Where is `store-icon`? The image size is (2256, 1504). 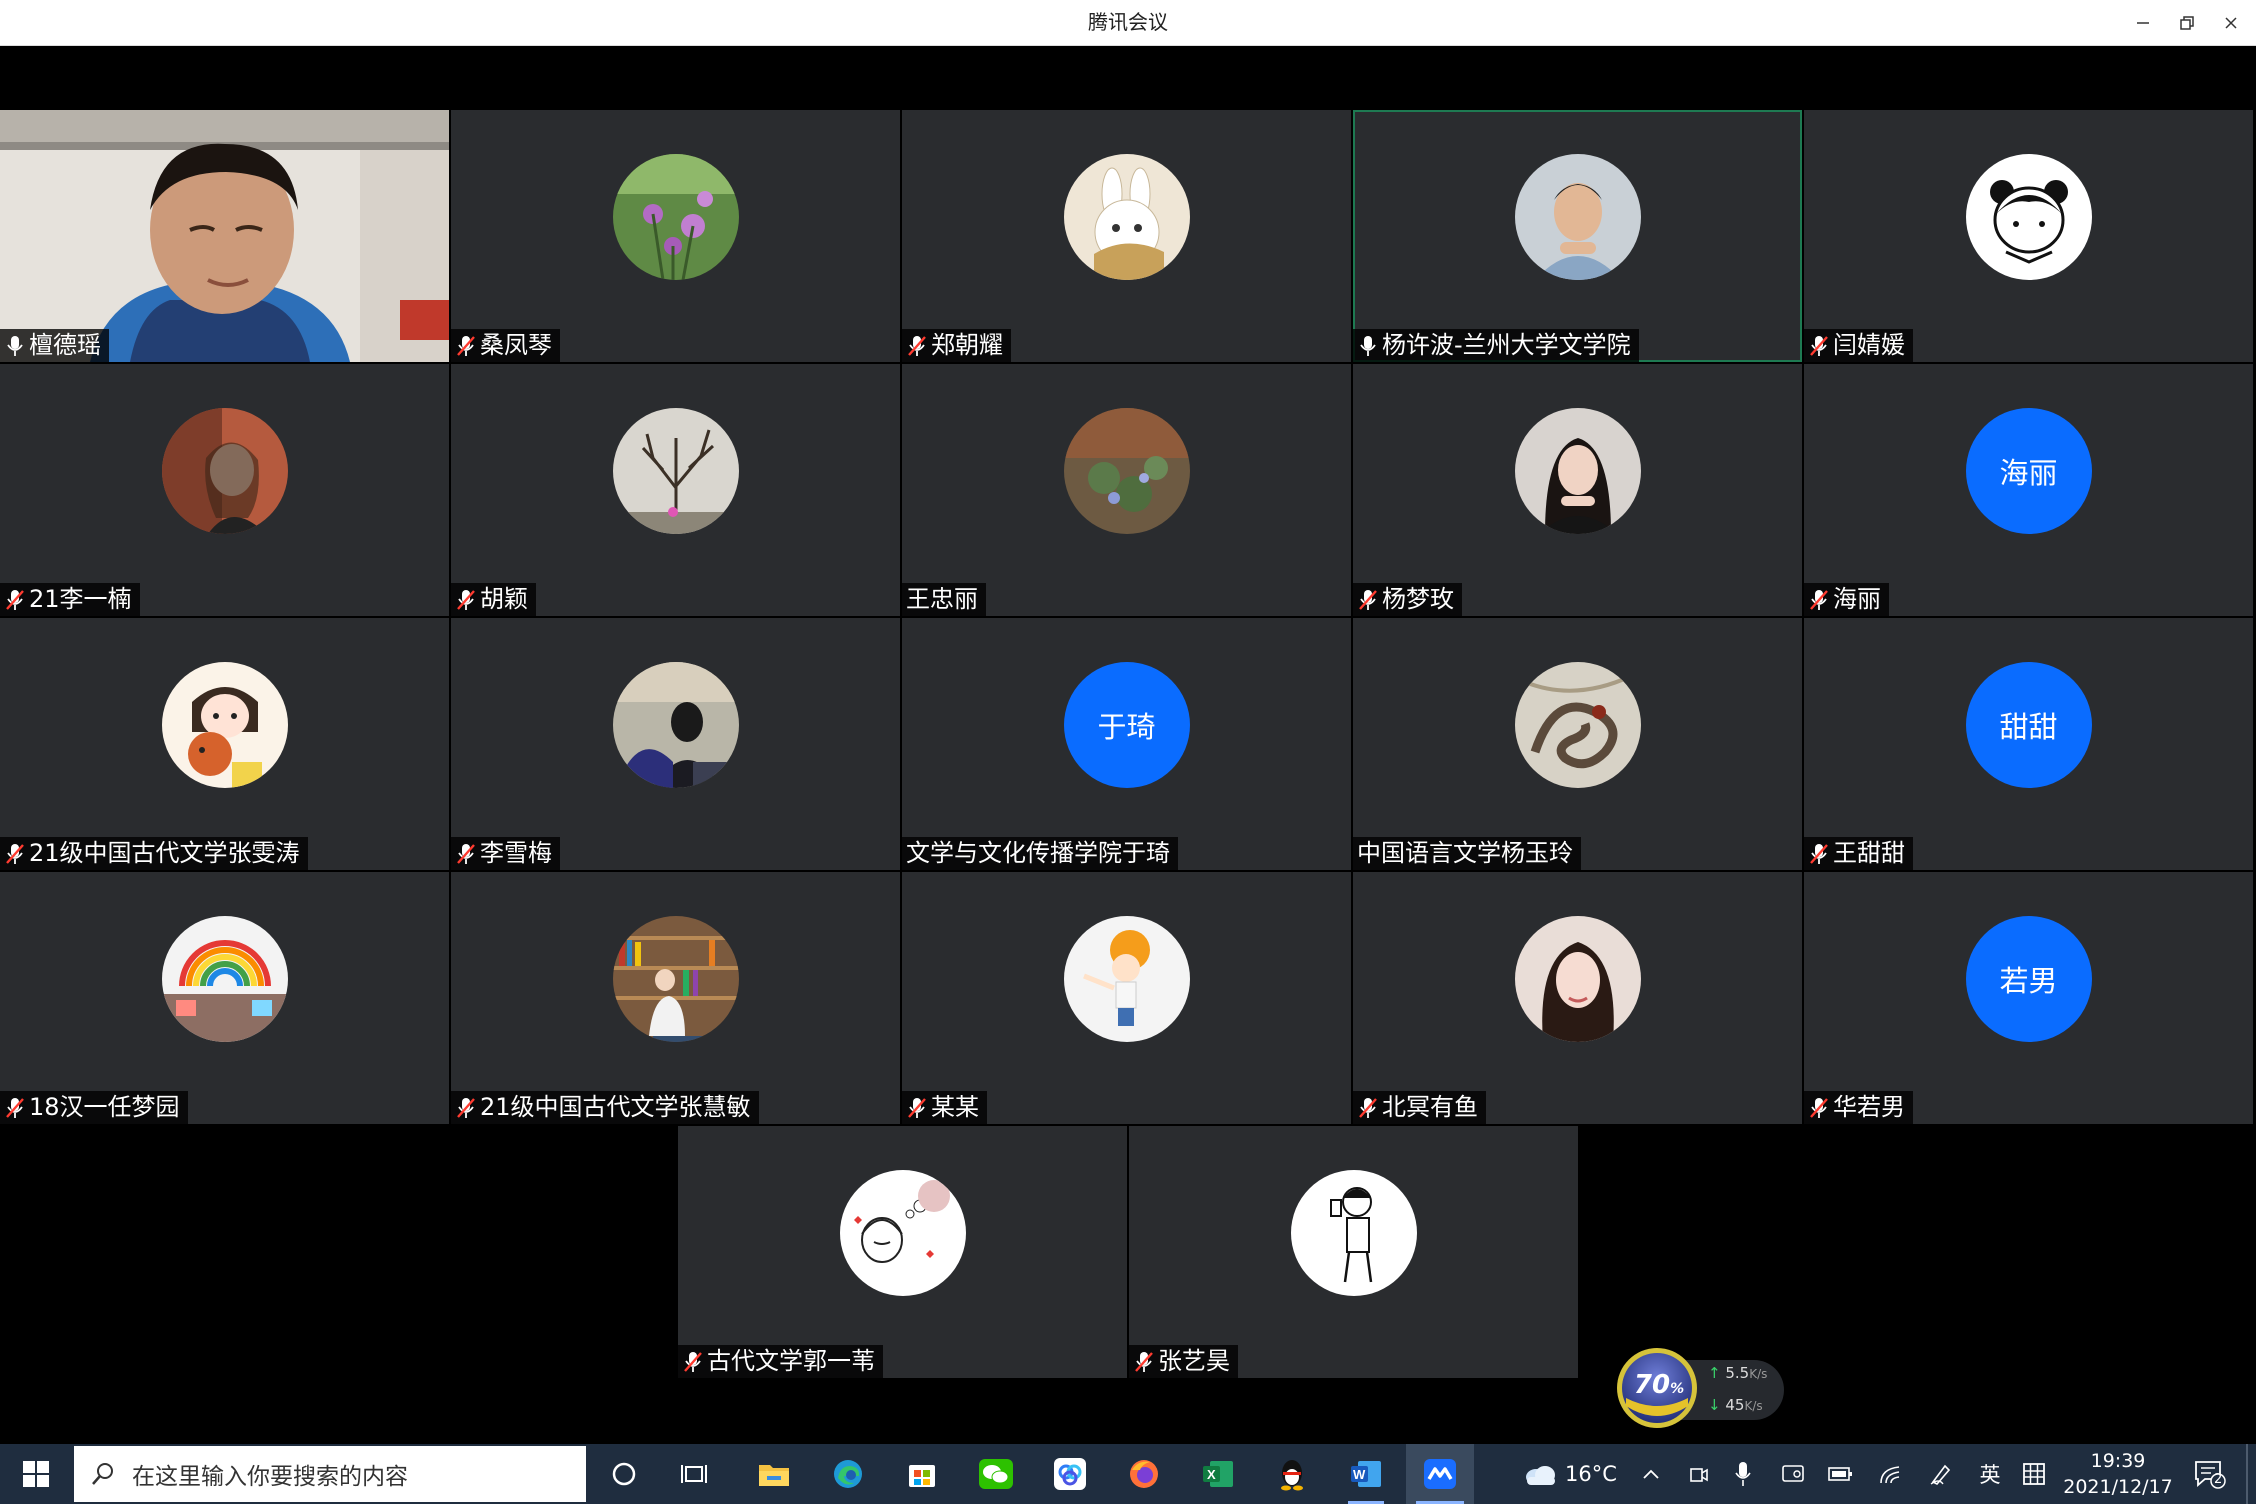
store-icon is located at coordinates (922, 1476).